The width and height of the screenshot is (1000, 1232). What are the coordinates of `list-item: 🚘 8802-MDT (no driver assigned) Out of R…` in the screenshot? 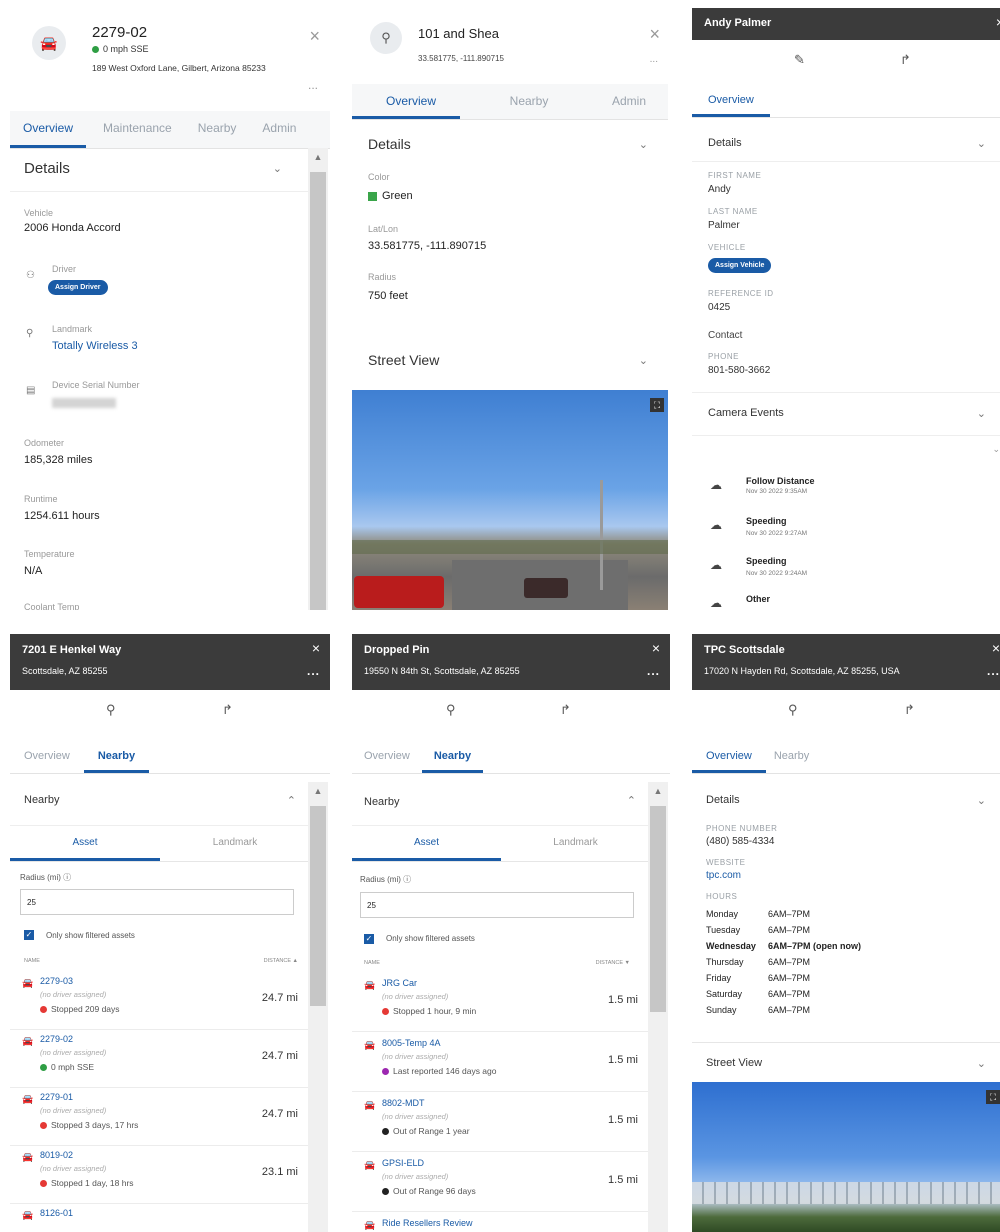 It's located at (501, 1123).